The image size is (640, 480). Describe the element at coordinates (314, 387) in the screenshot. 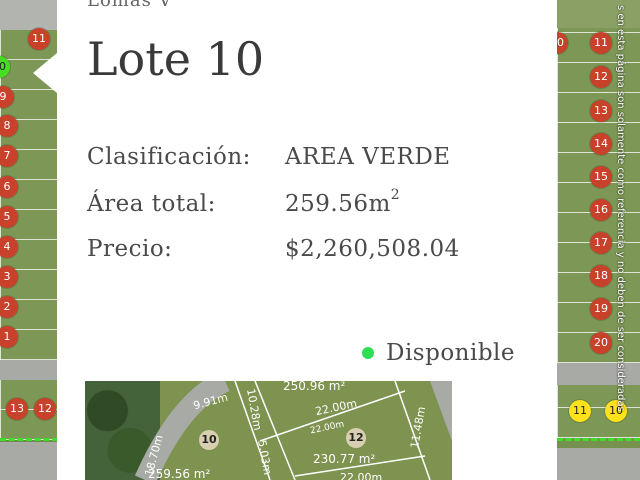

I see `plan-area-label: 250.96 m²` at that location.